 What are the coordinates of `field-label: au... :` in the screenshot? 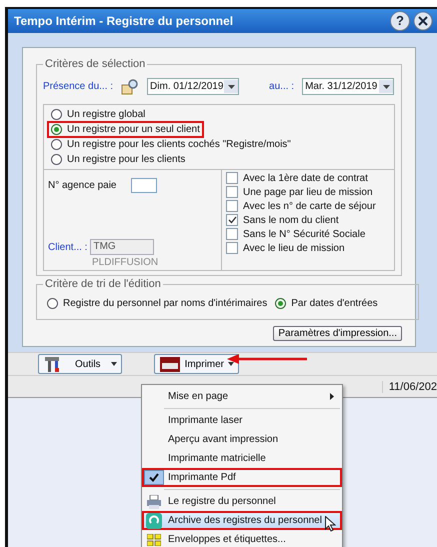 It's located at (281, 86).